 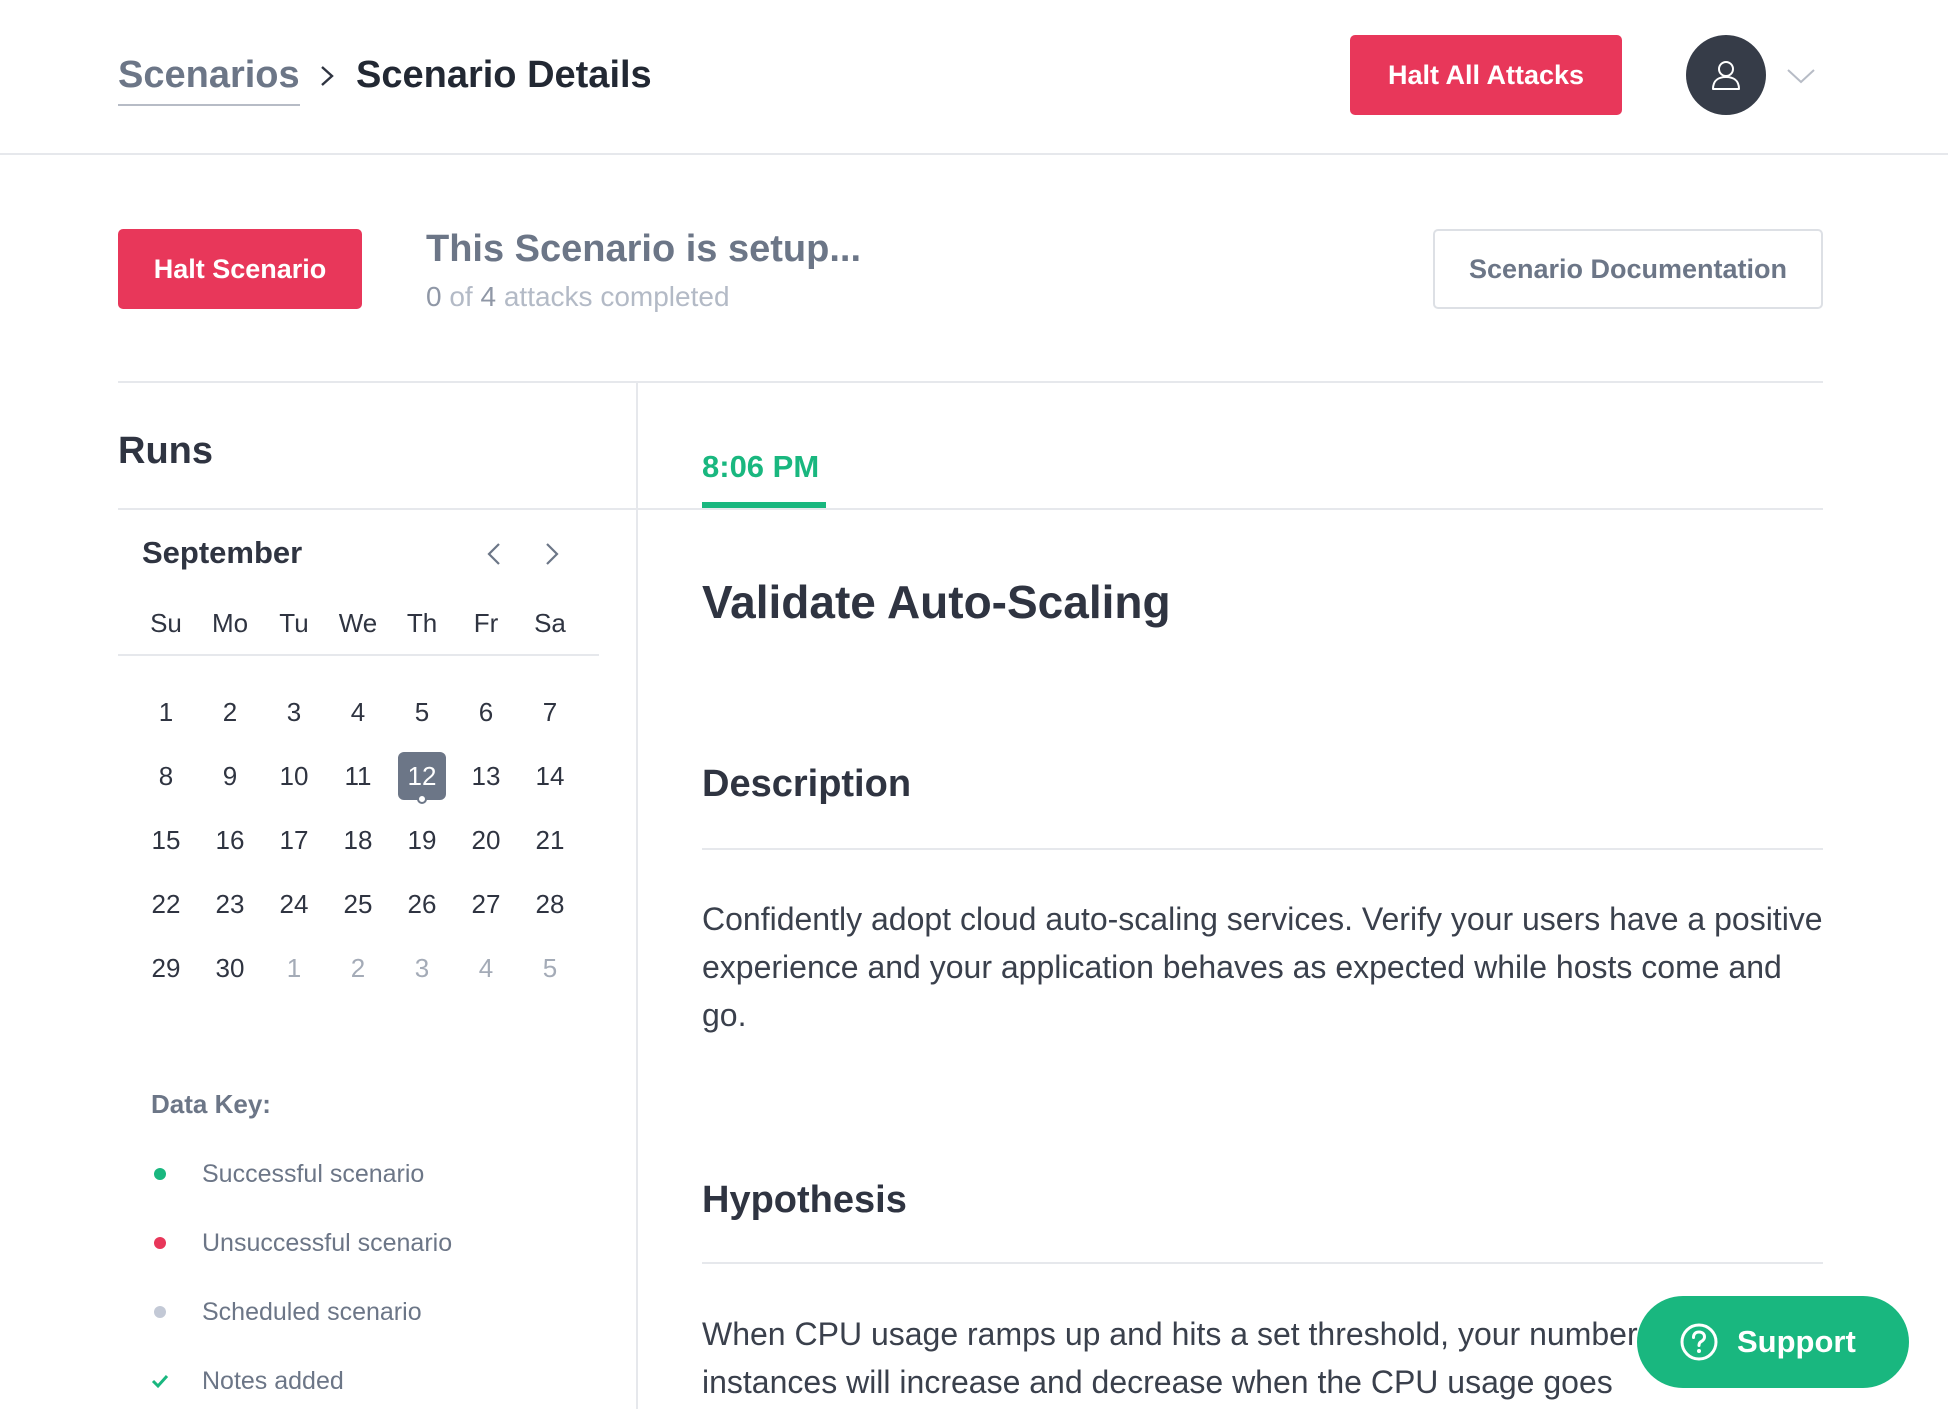 What do you see at coordinates (504, 75) in the screenshot?
I see `page-title: Scenario Details` at bounding box center [504, 75].